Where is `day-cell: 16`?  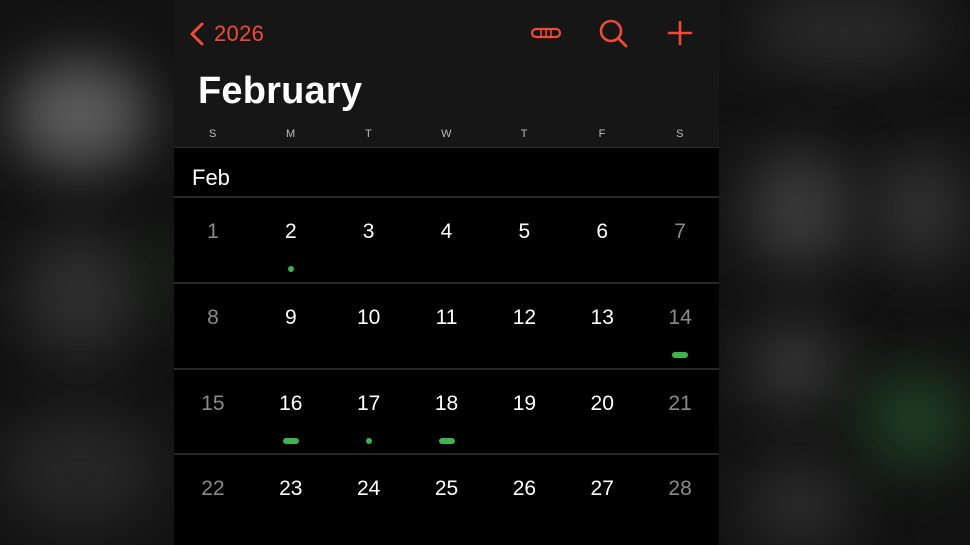 day-cell: 16 is located at coordinates (291, 412).